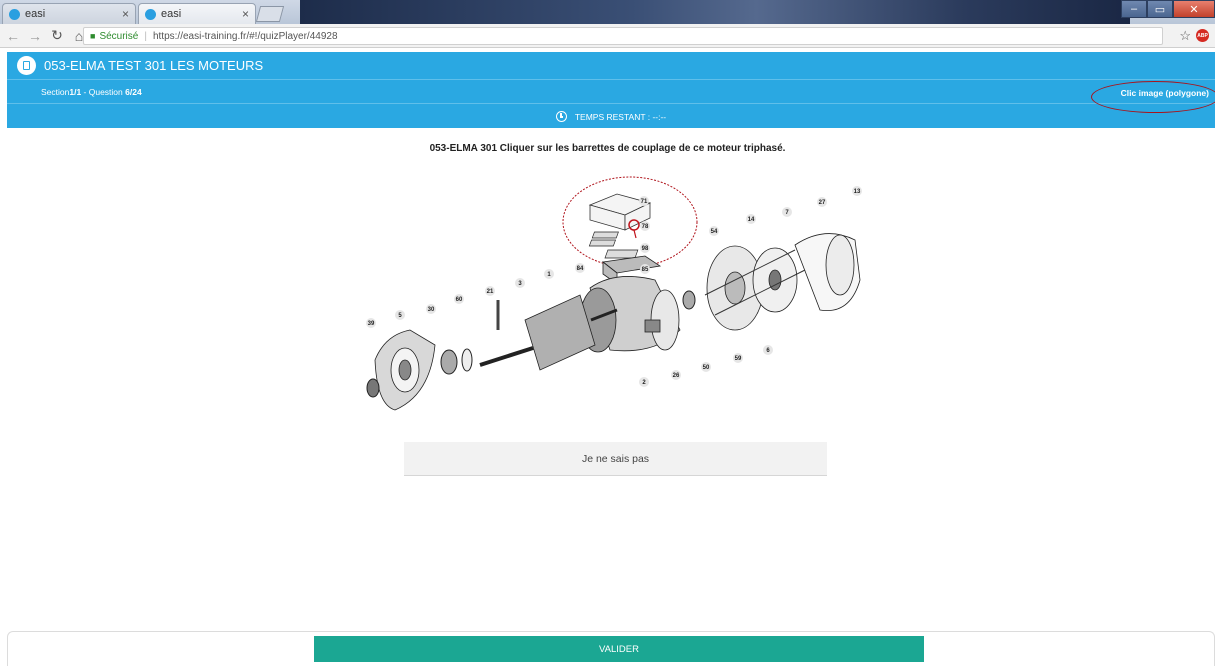 The image size is (1215, 666). Describe the element at coordinates (405, 370) in the screenshot. I see `front-flange` at that location.